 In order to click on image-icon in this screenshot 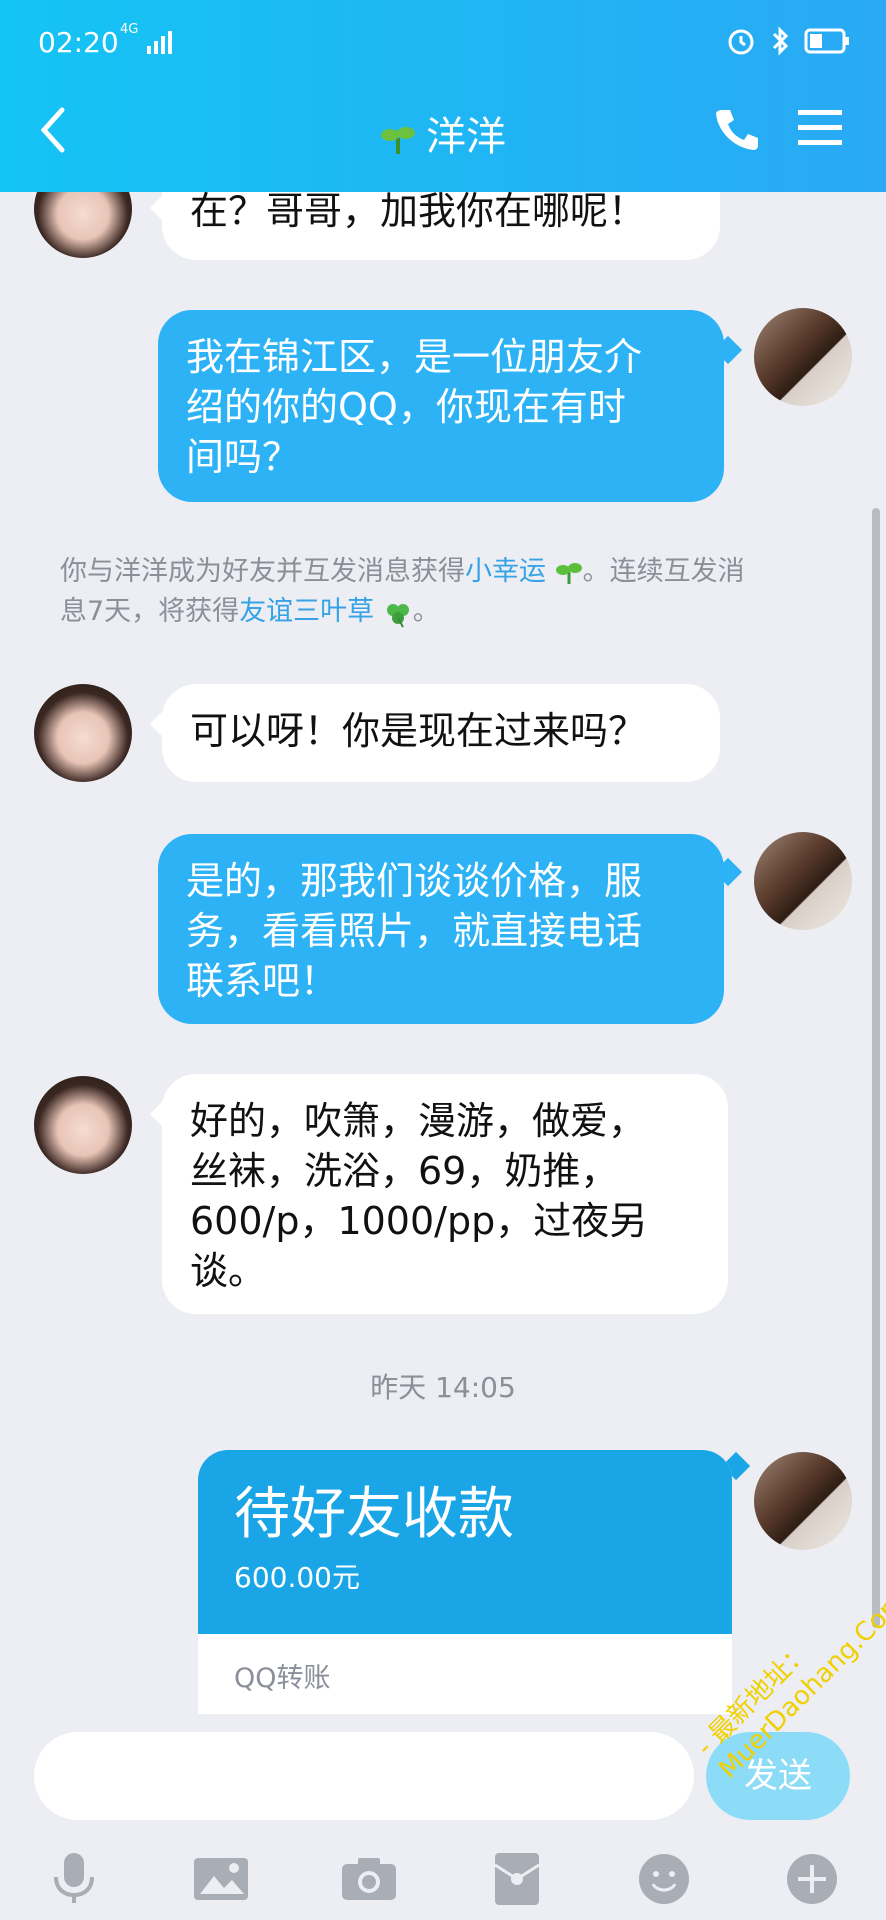, I will do `click(221, 1879)`.